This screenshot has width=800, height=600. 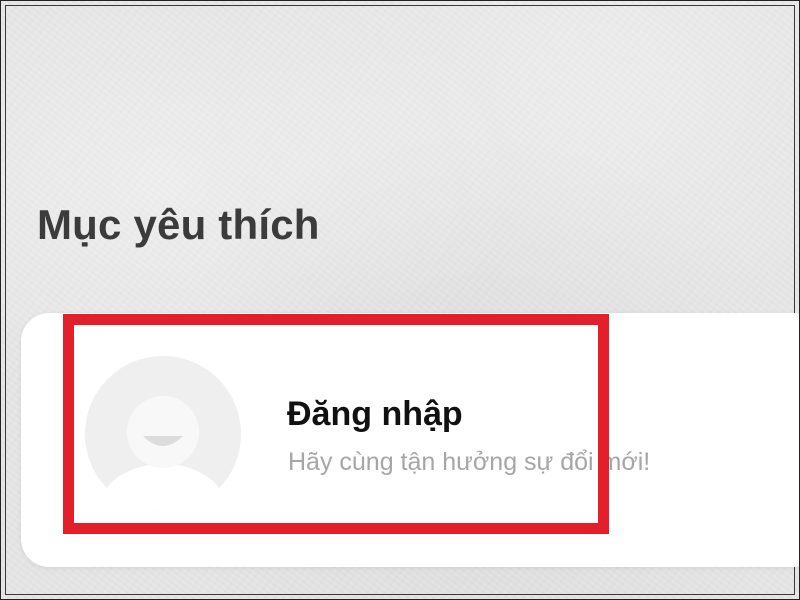 I want to click on login-title: Đăng nhập, so click(x=375, y=414).